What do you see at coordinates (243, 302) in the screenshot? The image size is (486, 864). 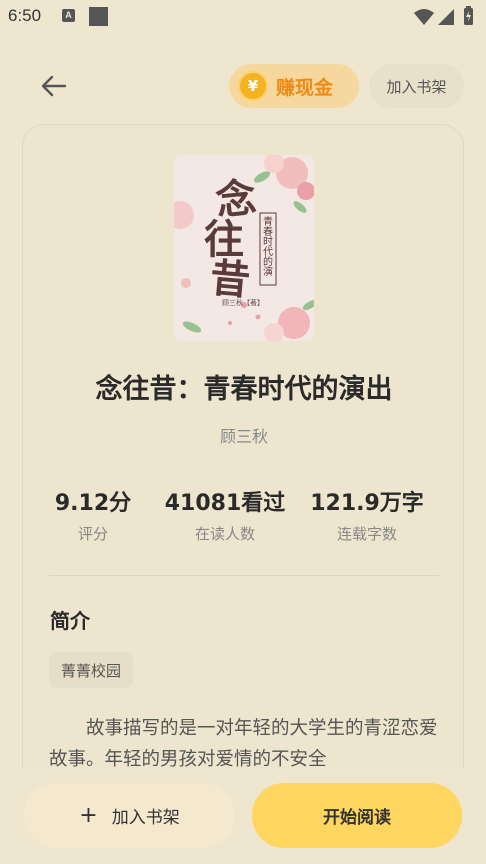 I see `svg-text: 顾三秋【著】` at bounding box center [243, 302].